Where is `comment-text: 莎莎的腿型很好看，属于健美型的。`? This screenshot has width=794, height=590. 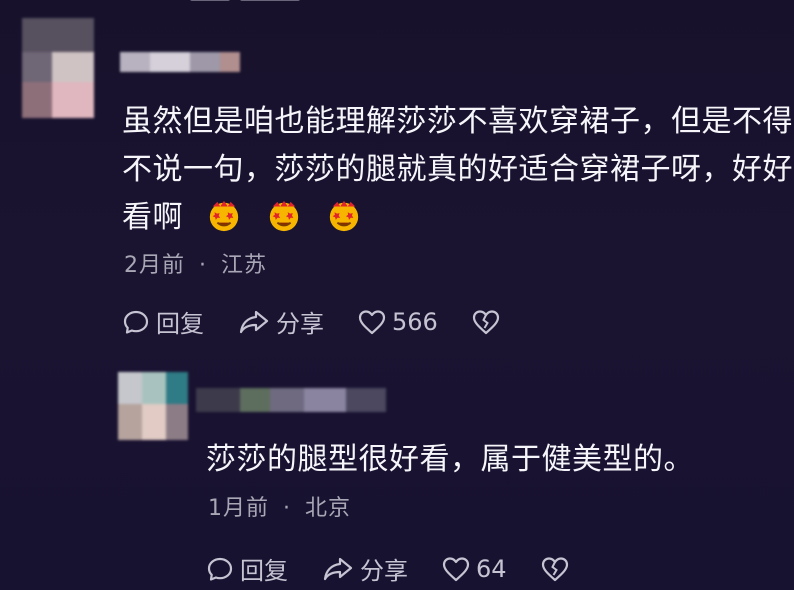
comment-text: 莎莎的腿型很好看，属于健美型的。 is located at coordinates (450, 459).